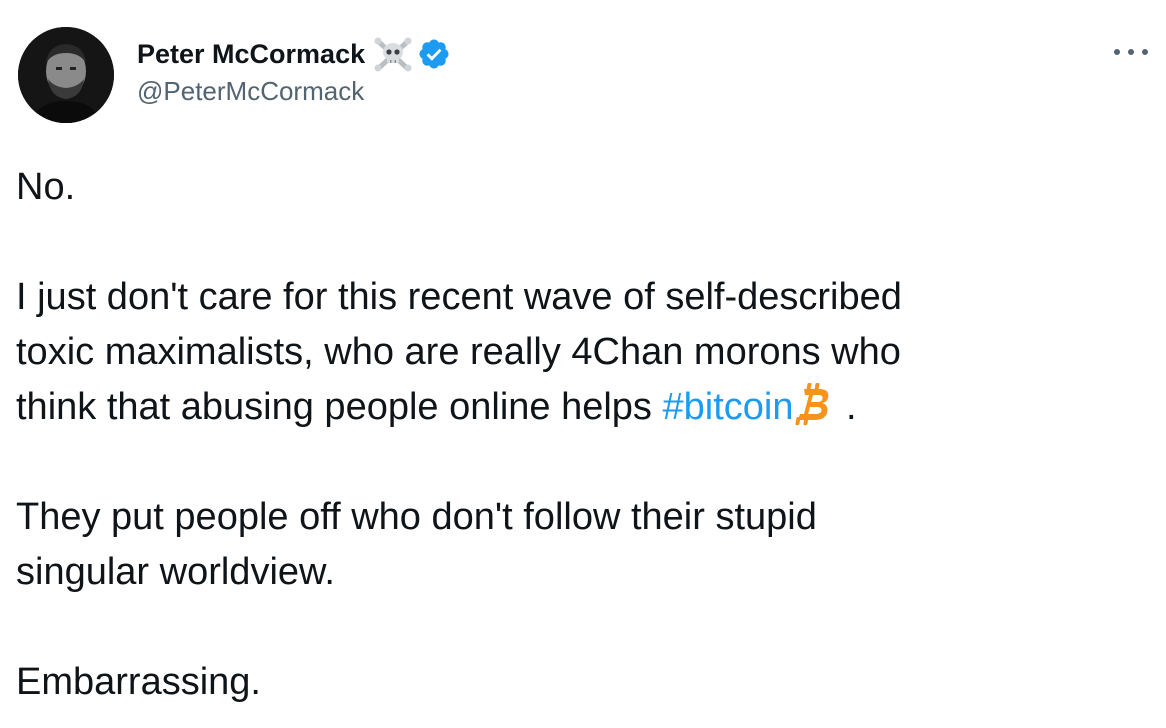  What do you see at coordinates (434, 54) in the screenshot?
I see `verified-badge-icon` at bounding box center [434, 54].